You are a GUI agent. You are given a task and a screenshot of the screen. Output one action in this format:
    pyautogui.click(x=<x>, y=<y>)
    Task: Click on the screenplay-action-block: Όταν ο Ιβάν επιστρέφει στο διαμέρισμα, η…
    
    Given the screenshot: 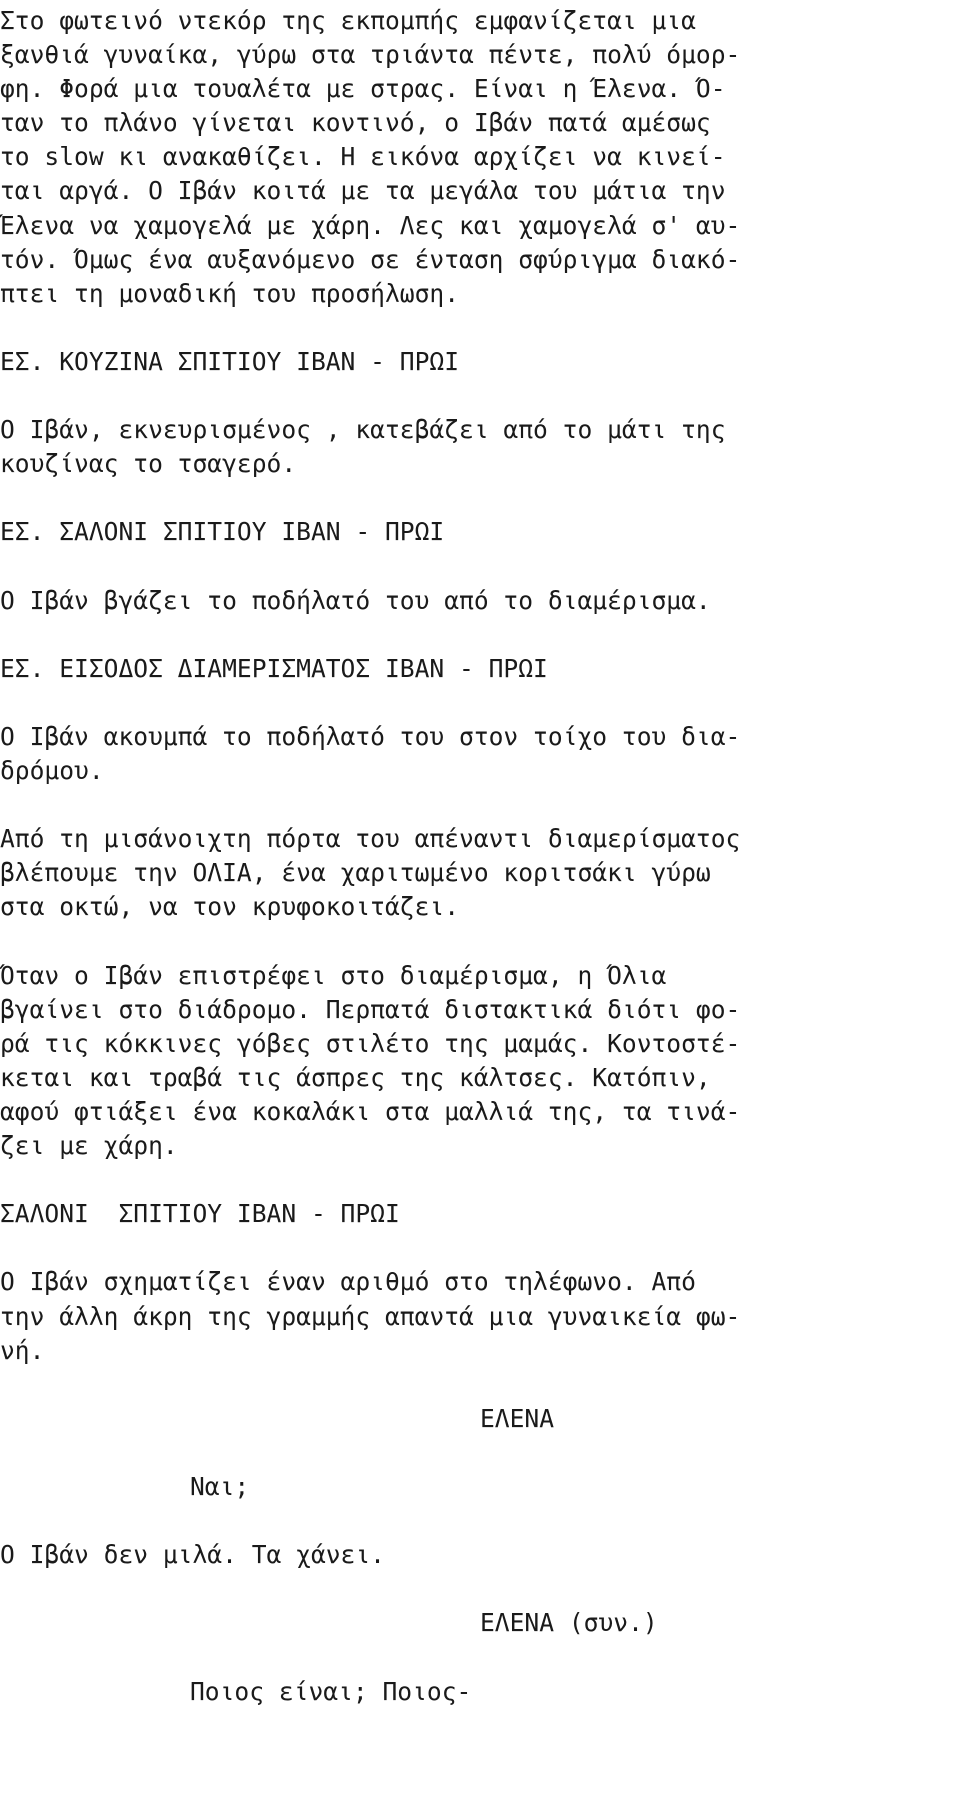 What is the action you would take?
    pyautogui.click(x=480, y=1061)
    